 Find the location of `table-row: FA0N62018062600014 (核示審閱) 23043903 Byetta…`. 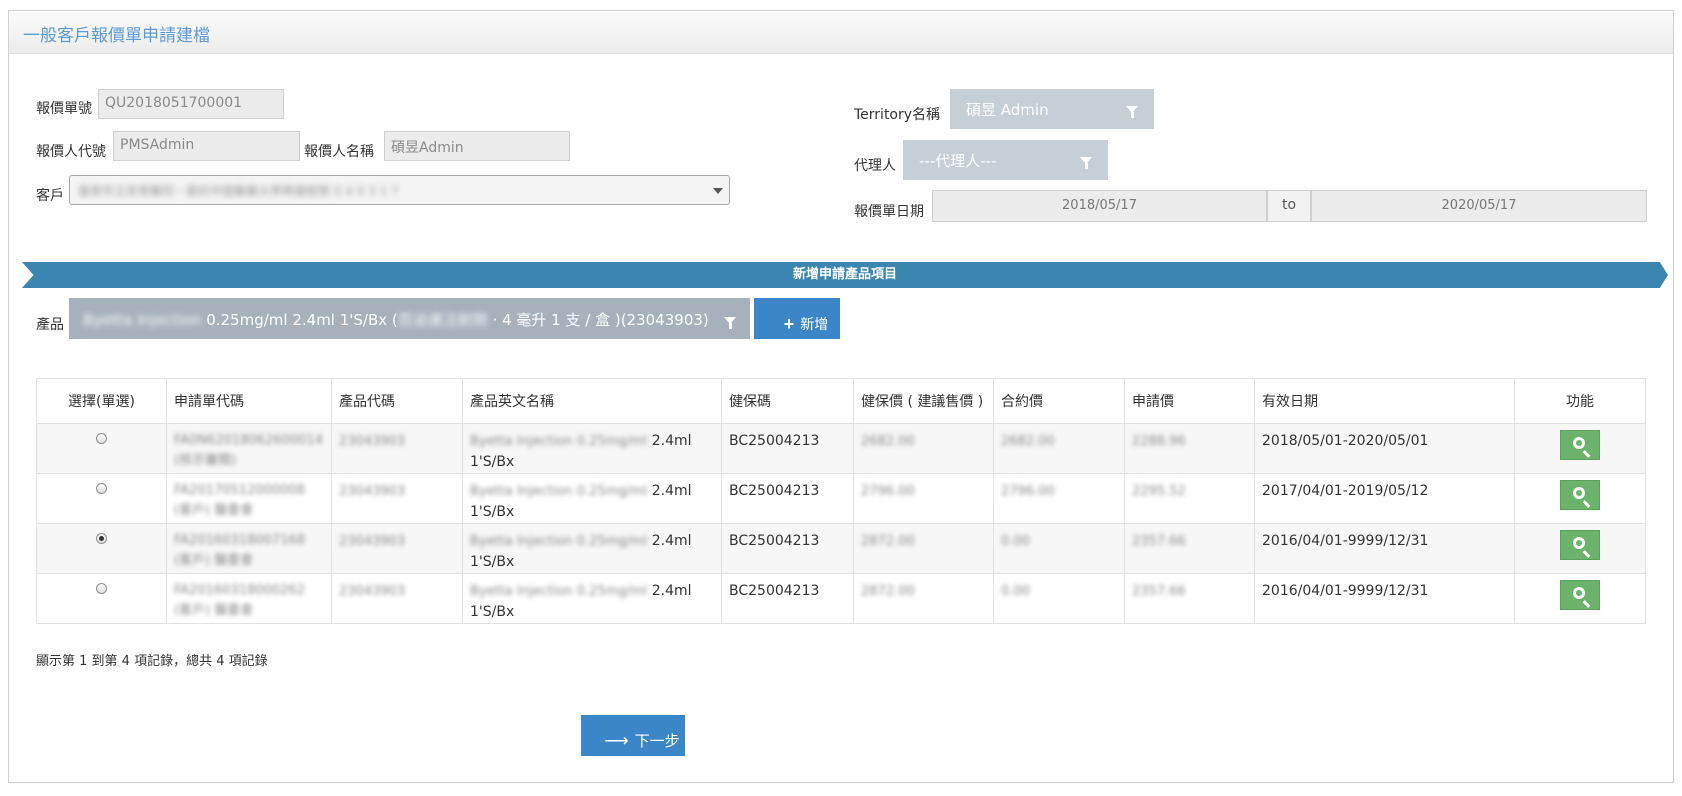

table-row: FA0N62018062600014 (核示審閱) 23043903 Byetta… is located at coordinates (841, 448).